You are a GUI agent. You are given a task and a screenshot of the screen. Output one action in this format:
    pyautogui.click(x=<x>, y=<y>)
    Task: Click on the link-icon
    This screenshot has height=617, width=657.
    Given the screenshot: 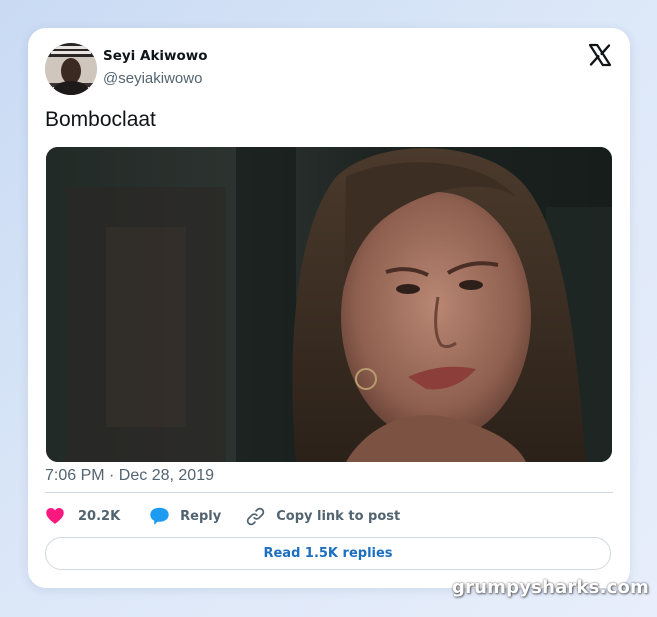 What is the action you would take?
    pyautogui.click(x=255, y=516)
    